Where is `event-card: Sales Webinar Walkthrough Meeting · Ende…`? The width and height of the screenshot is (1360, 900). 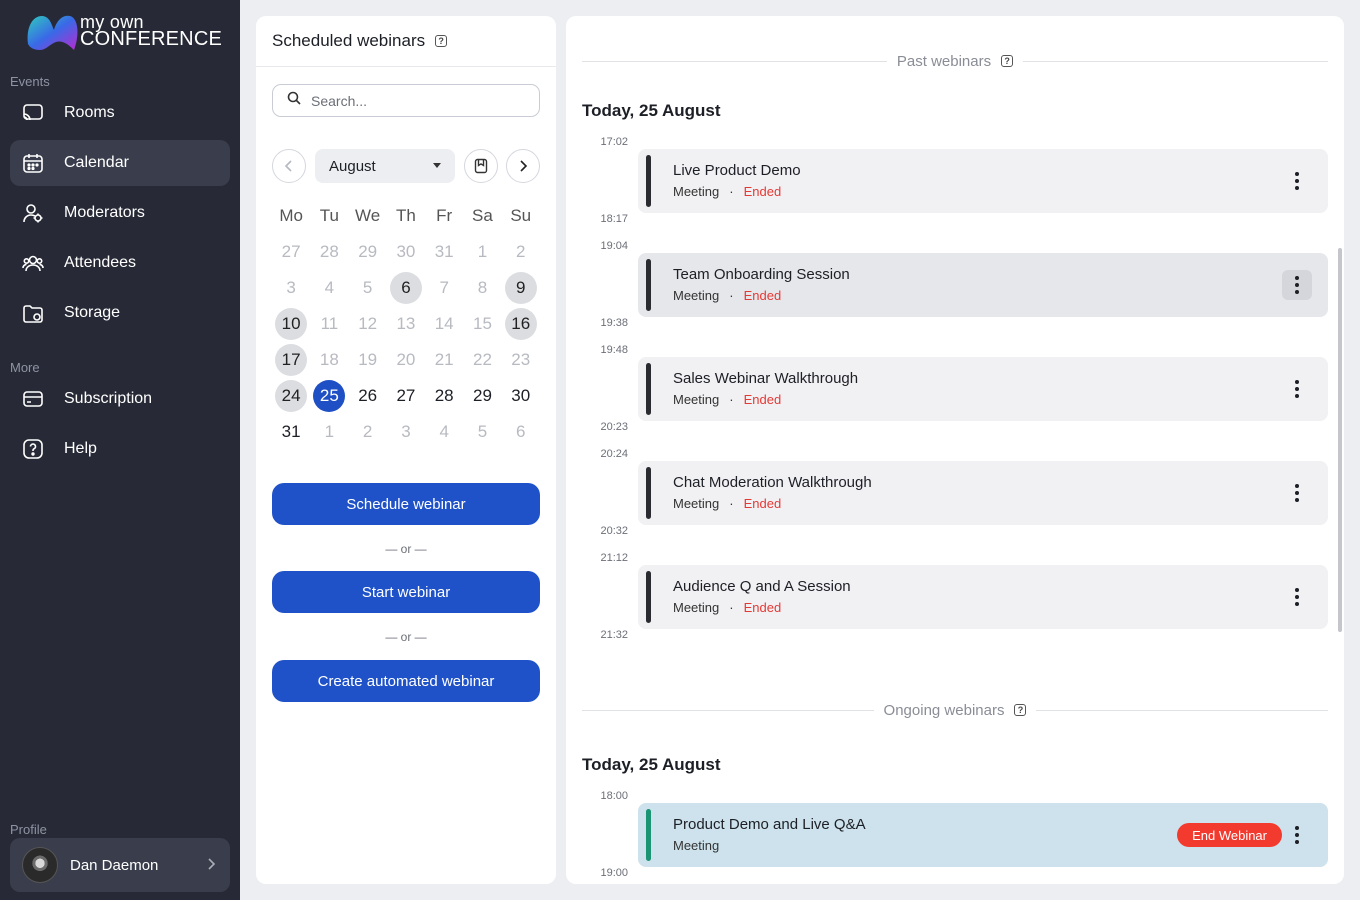 event-card: Sales Webinar Walkthrough Meeting · Ende… is located at coordinates (983, 389).